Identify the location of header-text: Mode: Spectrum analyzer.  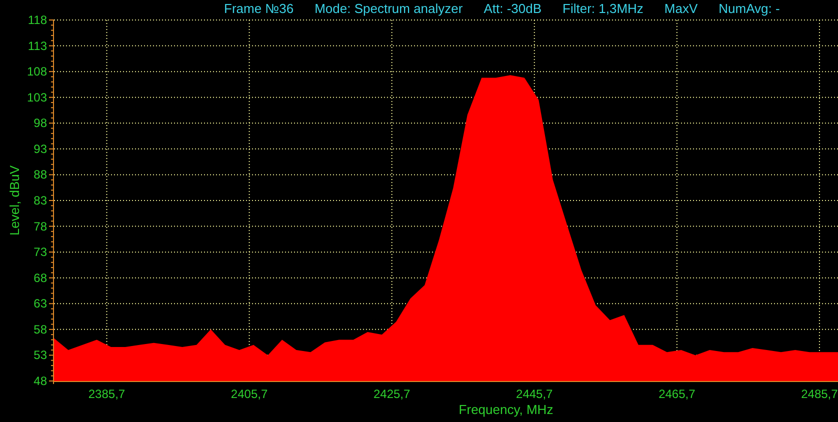
(388, 8).